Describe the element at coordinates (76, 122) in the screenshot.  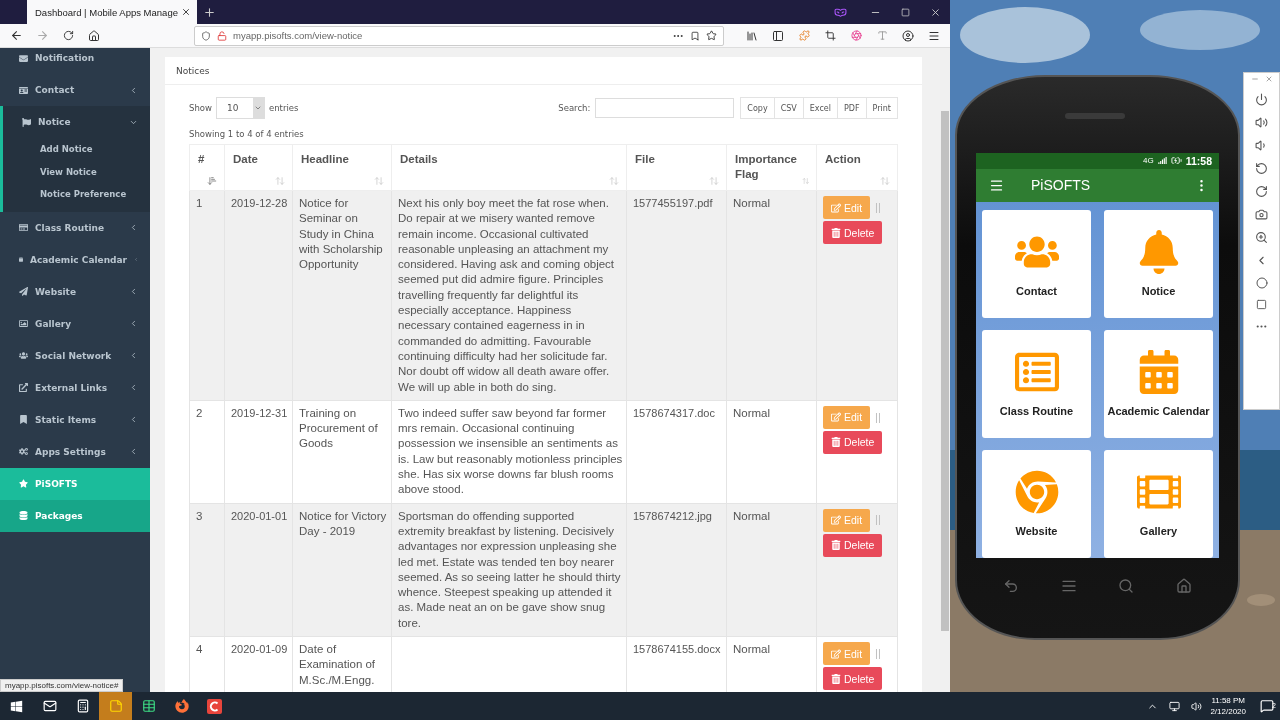
I see `sidebar-item: Notice` at that location.